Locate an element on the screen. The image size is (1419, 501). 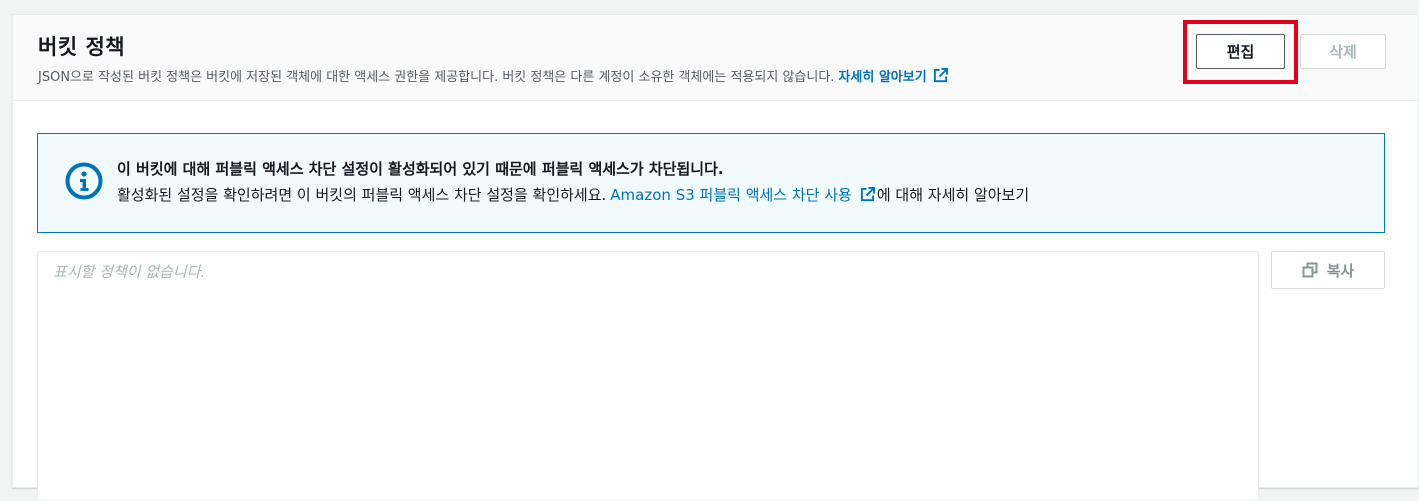
alert-body-suffix: 에 대해 자세히 알아보기 is located at coordinates (953, 195).